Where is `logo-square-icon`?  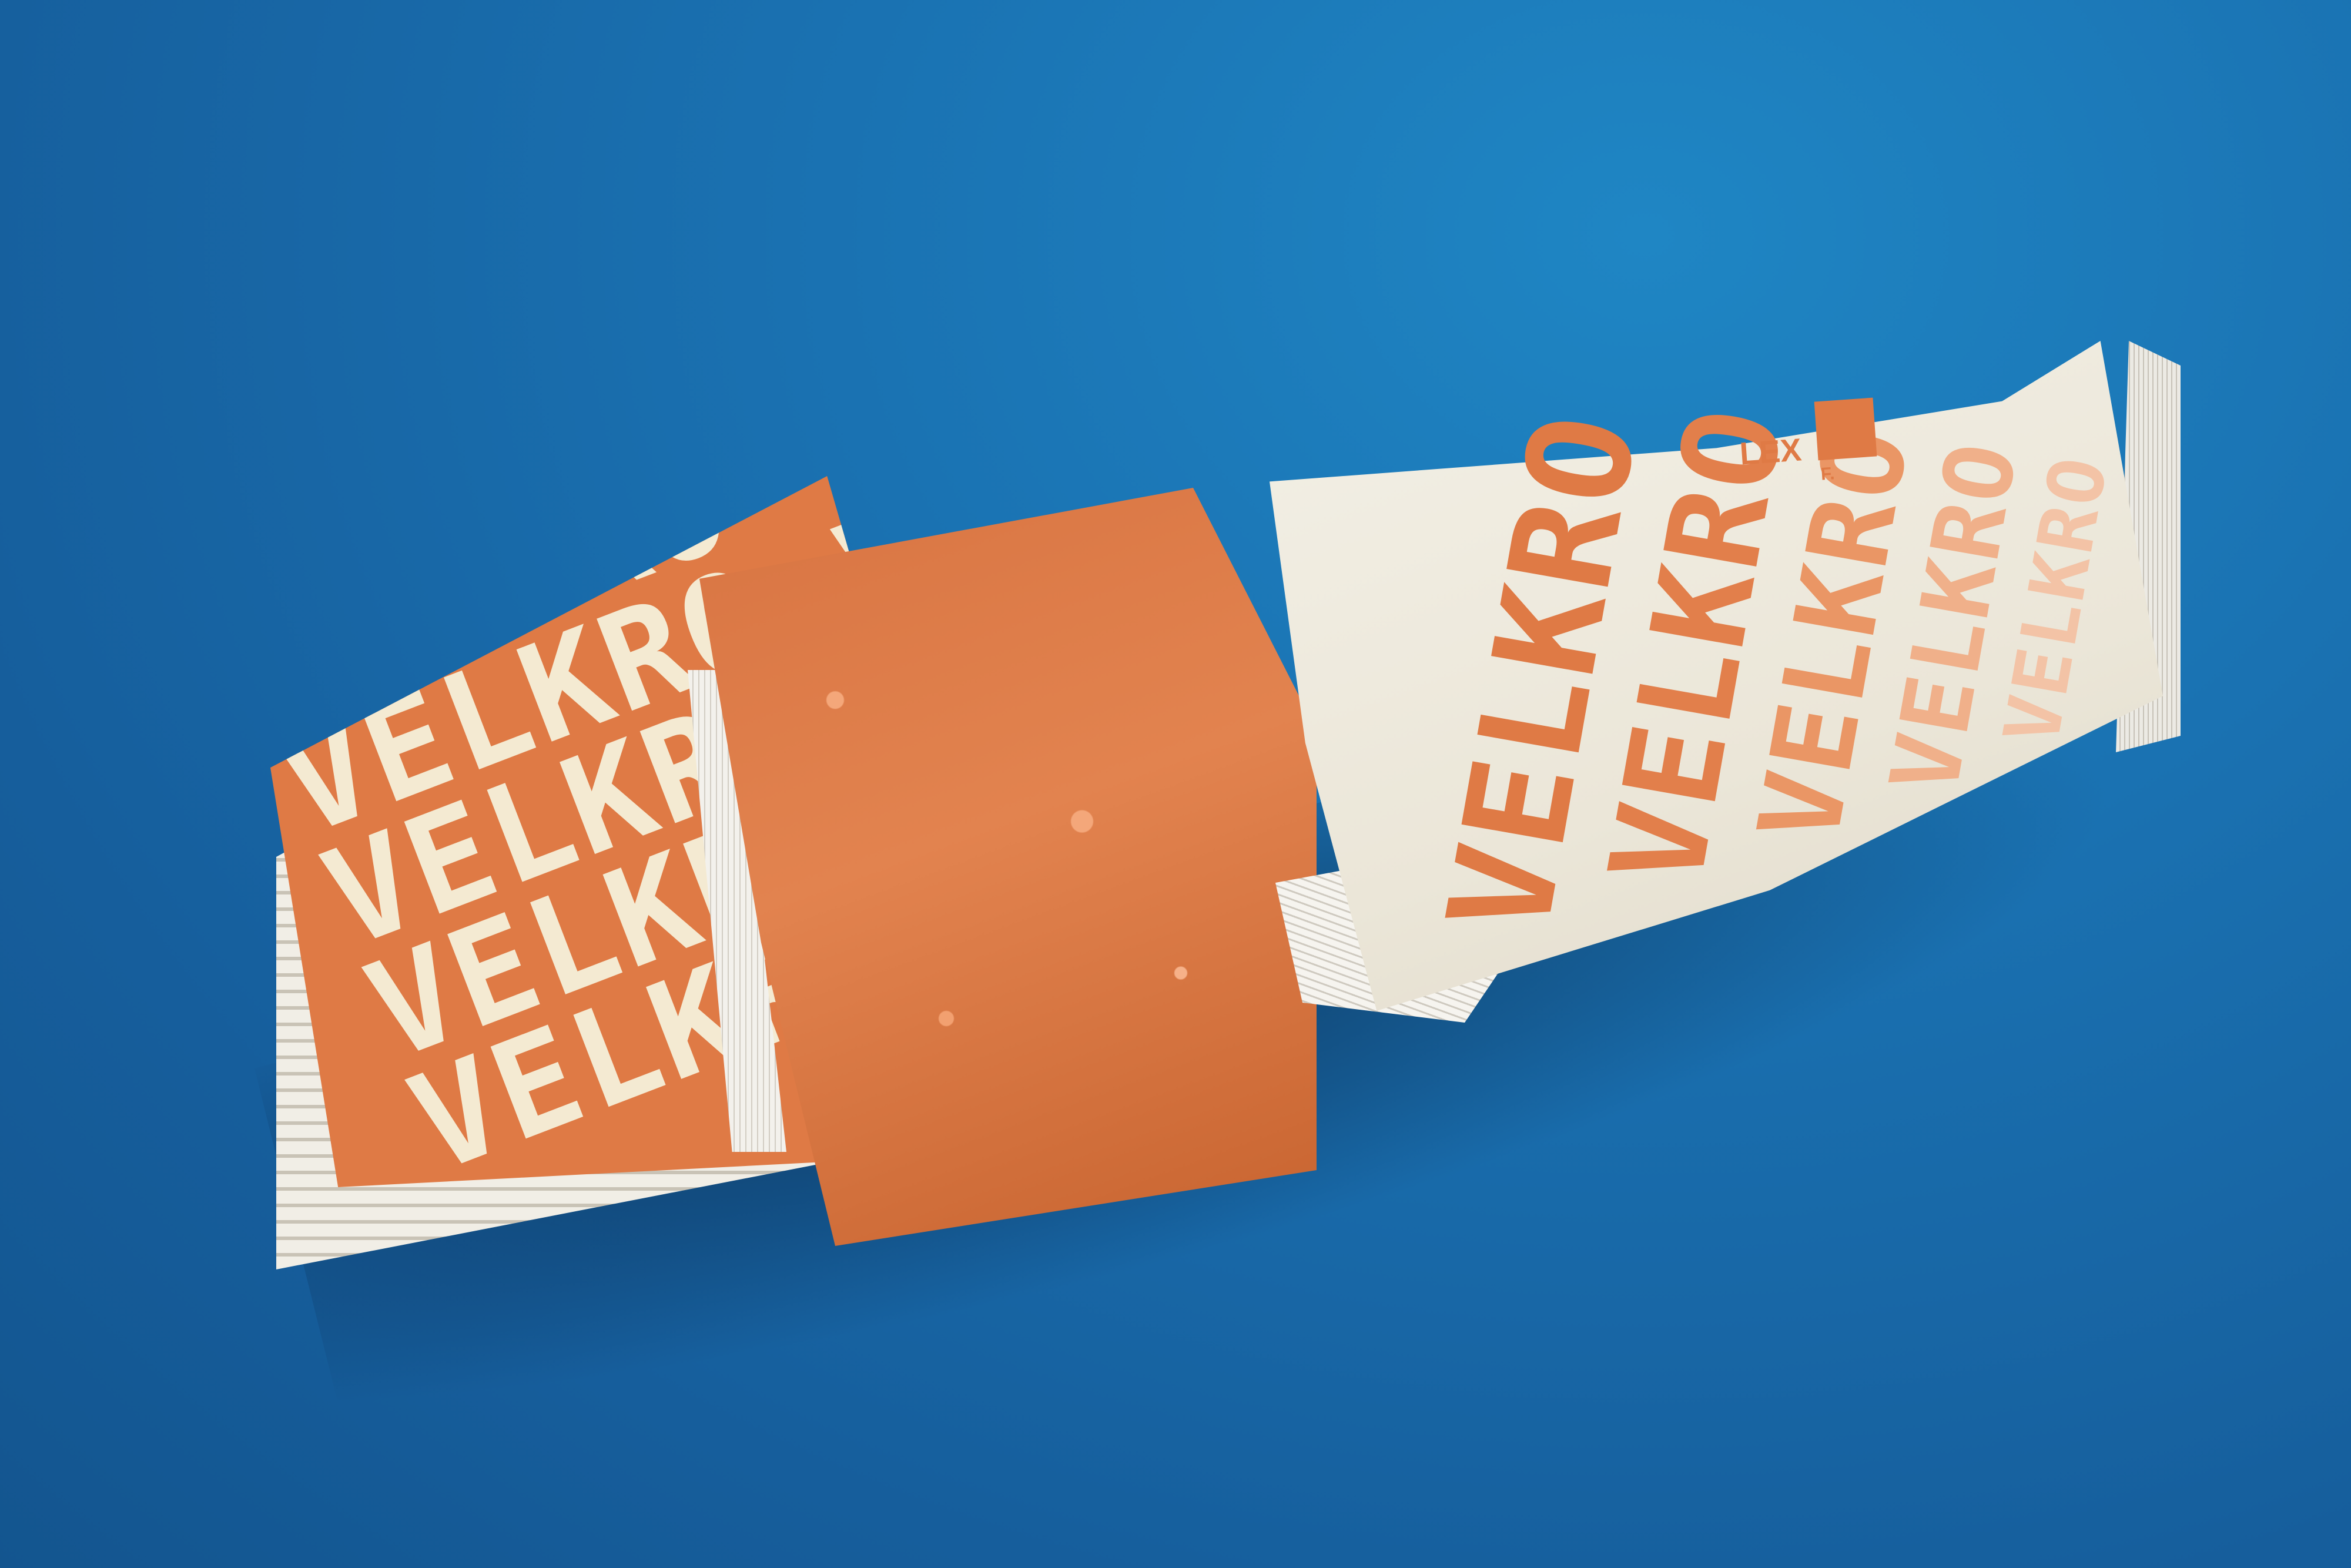 logo-square-icon is located at coordinates (1845, 429).